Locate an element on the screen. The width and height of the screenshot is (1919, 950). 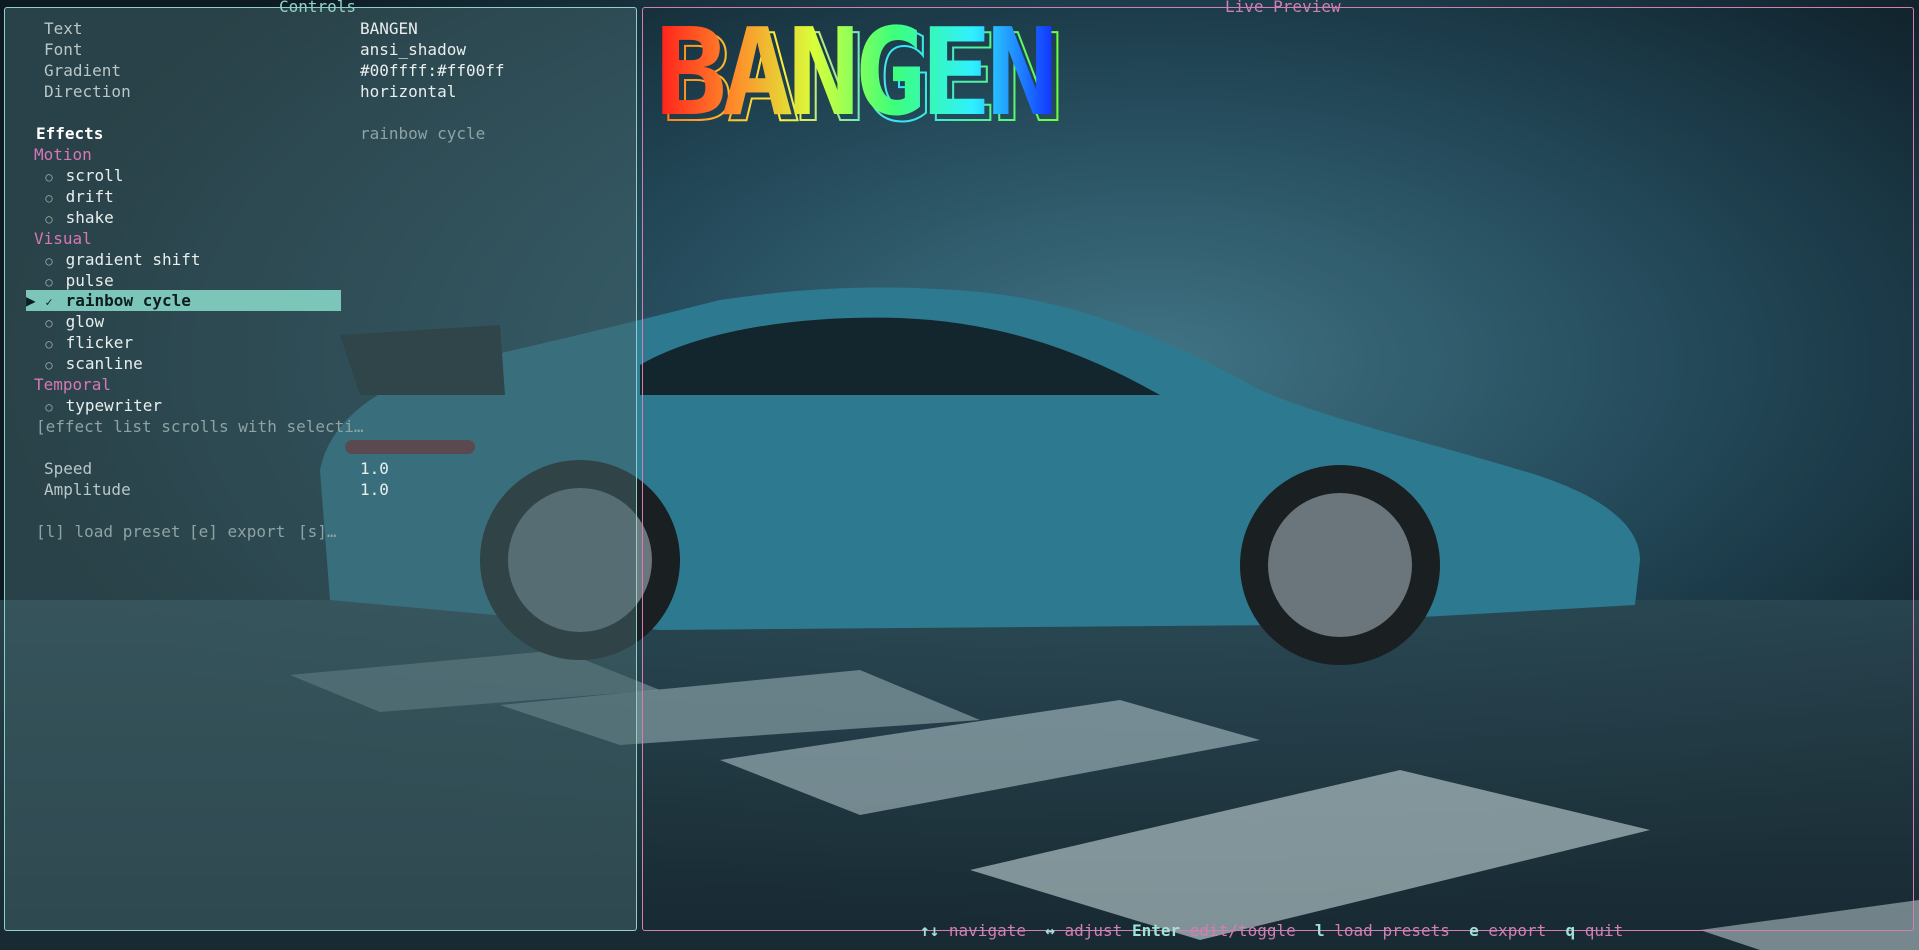
adjust-key: ↔ is located at coordinates (1050, 930).